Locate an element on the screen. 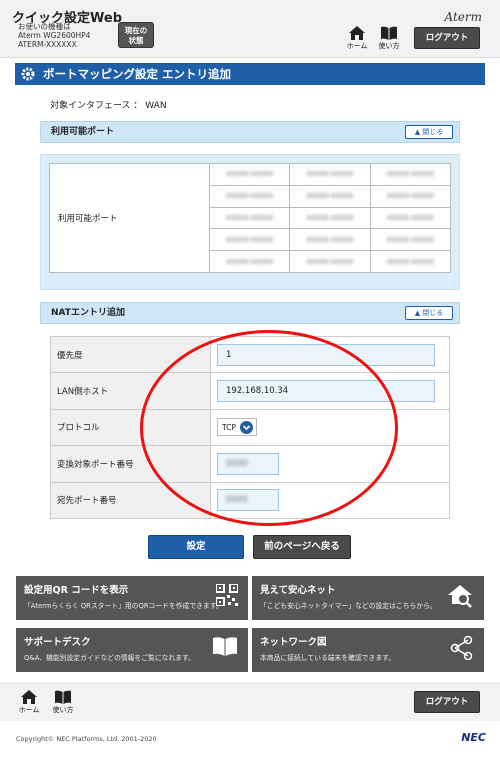 The image size is (500, 766). footer-bar: ホーム 使い方 ログアウト is located at coordinates (250, 702).